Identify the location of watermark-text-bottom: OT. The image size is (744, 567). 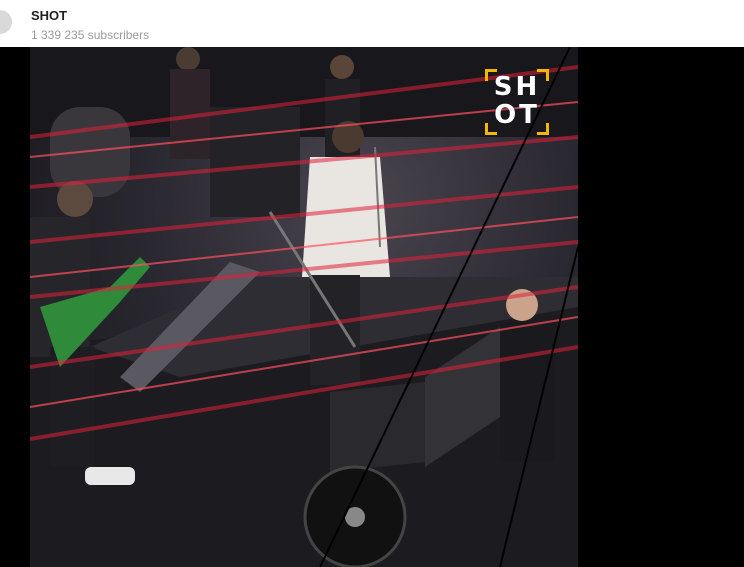
(517, 115).